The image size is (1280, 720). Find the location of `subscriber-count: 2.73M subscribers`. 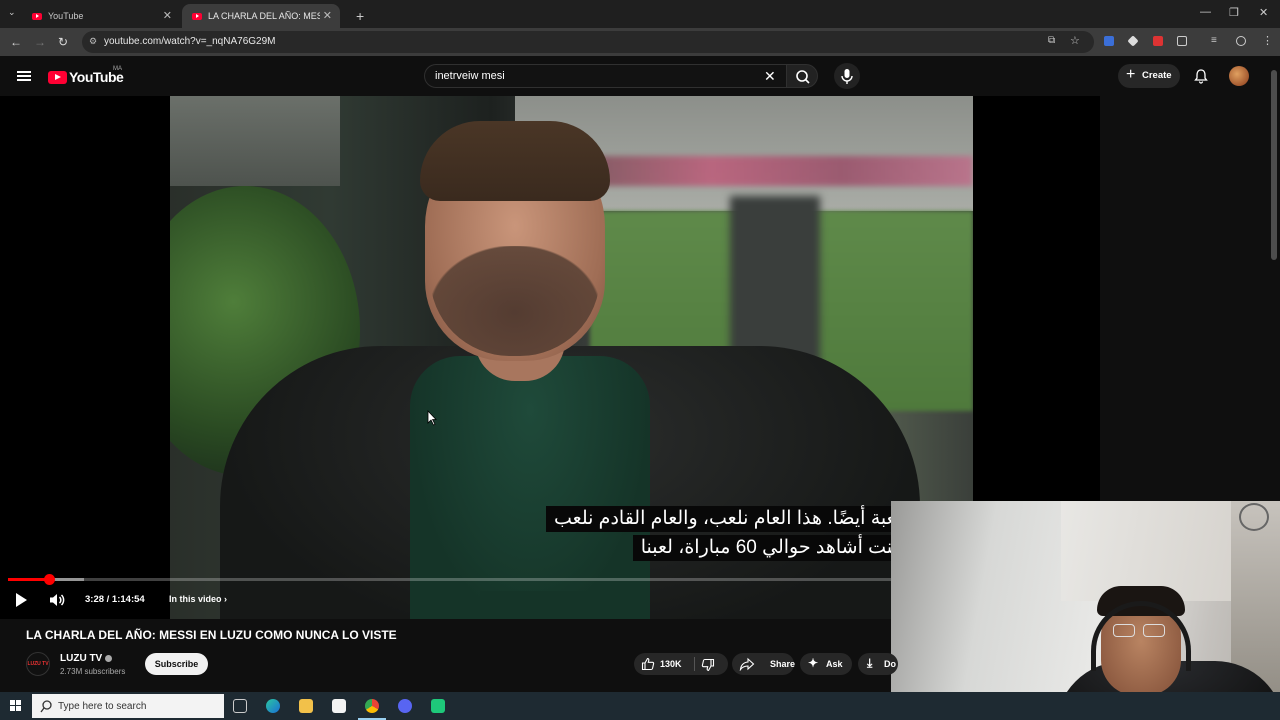

subscriber-count: 2.73M subscribers is located at coordinates (93, 671).